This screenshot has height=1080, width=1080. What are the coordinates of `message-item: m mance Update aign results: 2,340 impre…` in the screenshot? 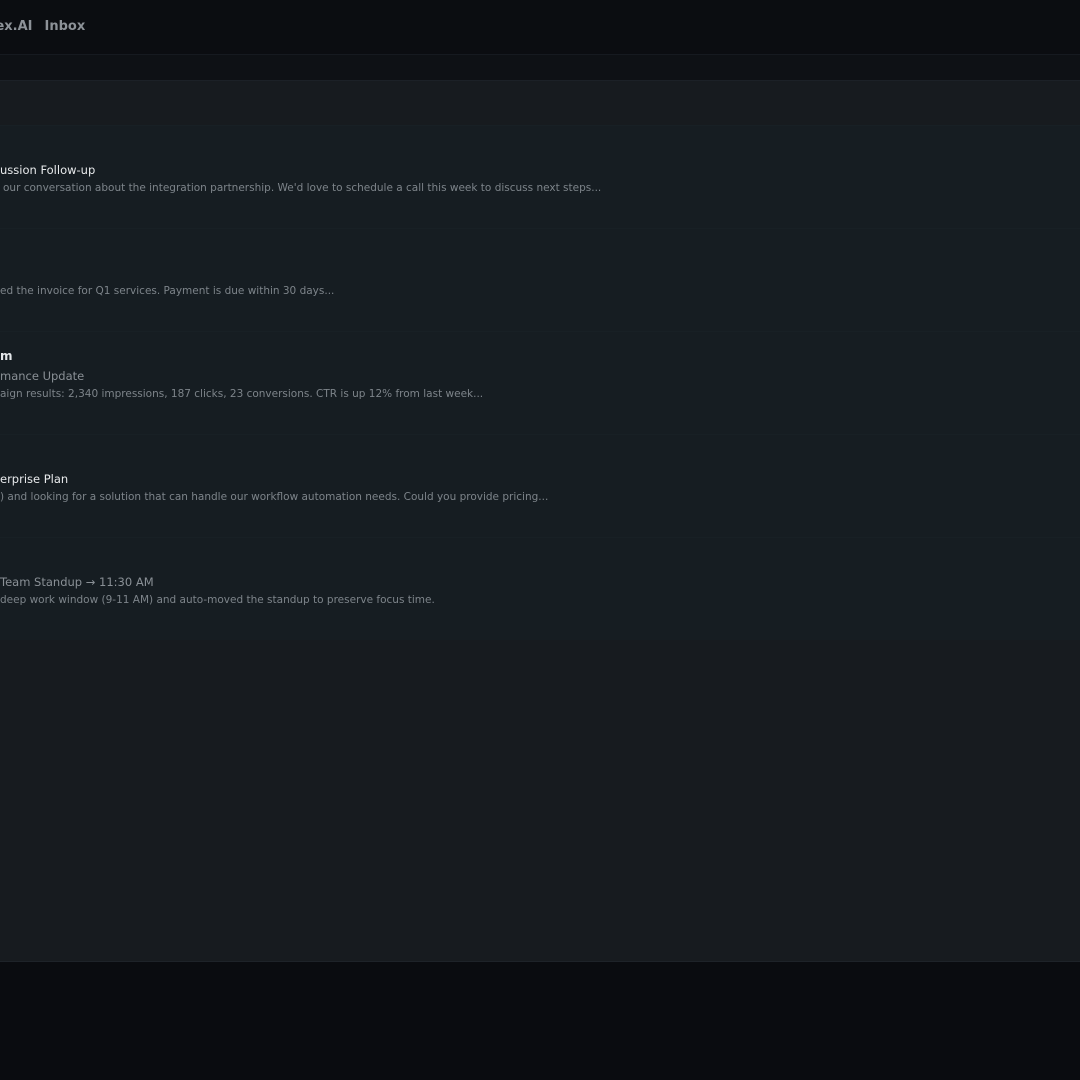 It's located at (540, 382).